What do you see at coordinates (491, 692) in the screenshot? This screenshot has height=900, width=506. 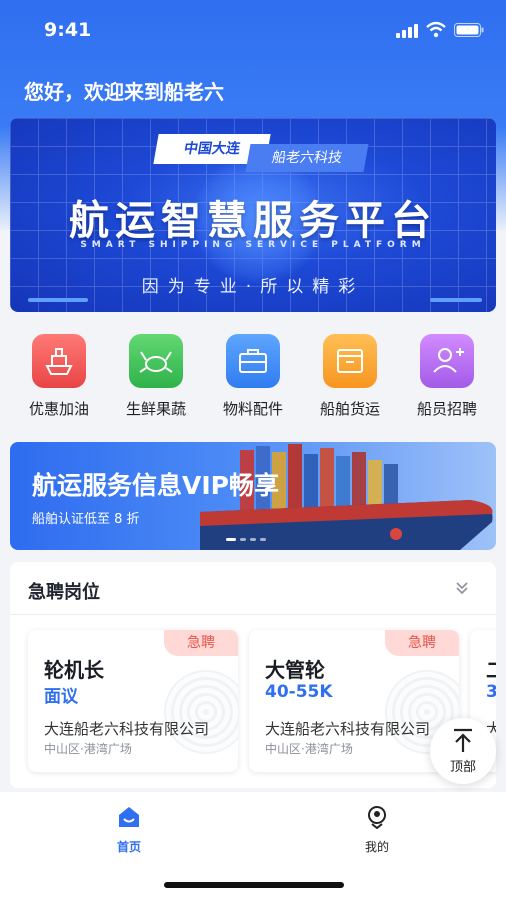 I see `job-salary: 3` at bounding box center [491, 692].